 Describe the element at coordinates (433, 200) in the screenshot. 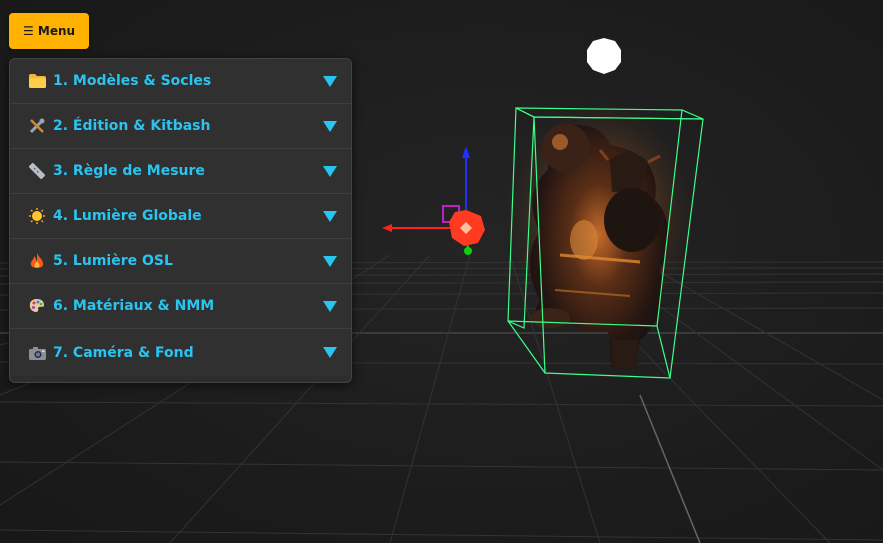

I see `transform-gizmo` at that location.